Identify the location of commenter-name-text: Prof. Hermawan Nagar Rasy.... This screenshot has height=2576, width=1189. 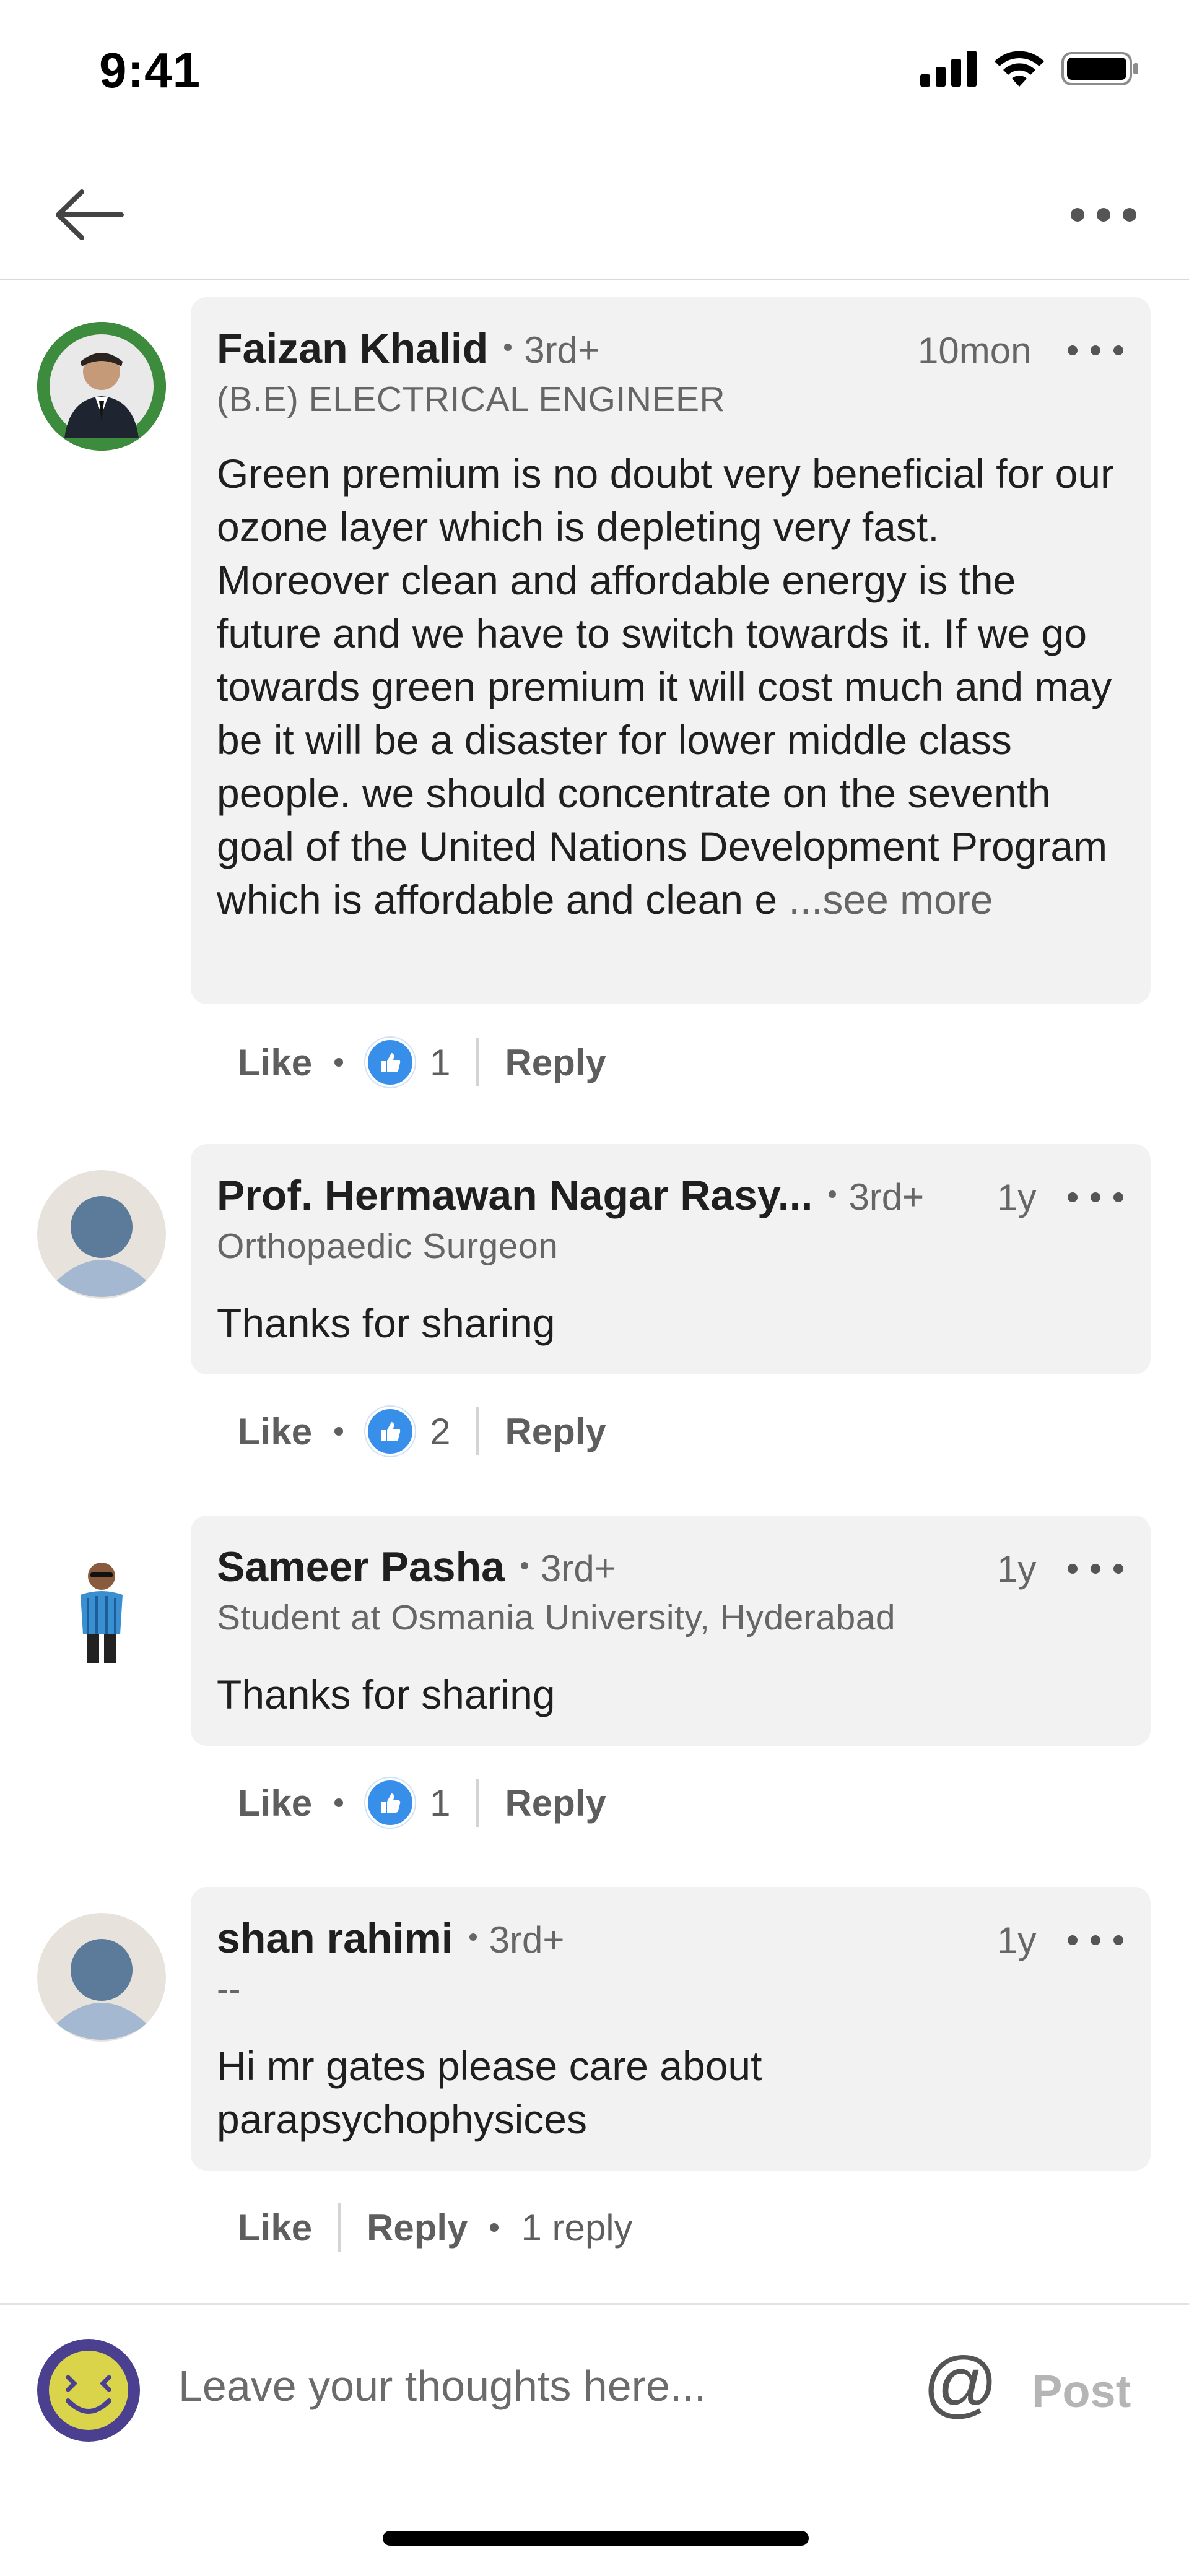
(514, 1195).